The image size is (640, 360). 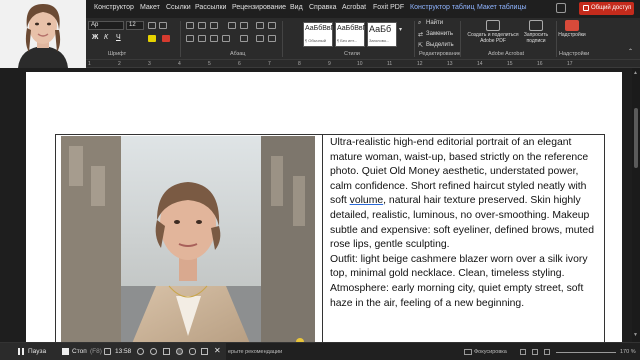 I want to click on style-normal: АаБбВвГ ¶ Обычный, so click(x=318, y=34).